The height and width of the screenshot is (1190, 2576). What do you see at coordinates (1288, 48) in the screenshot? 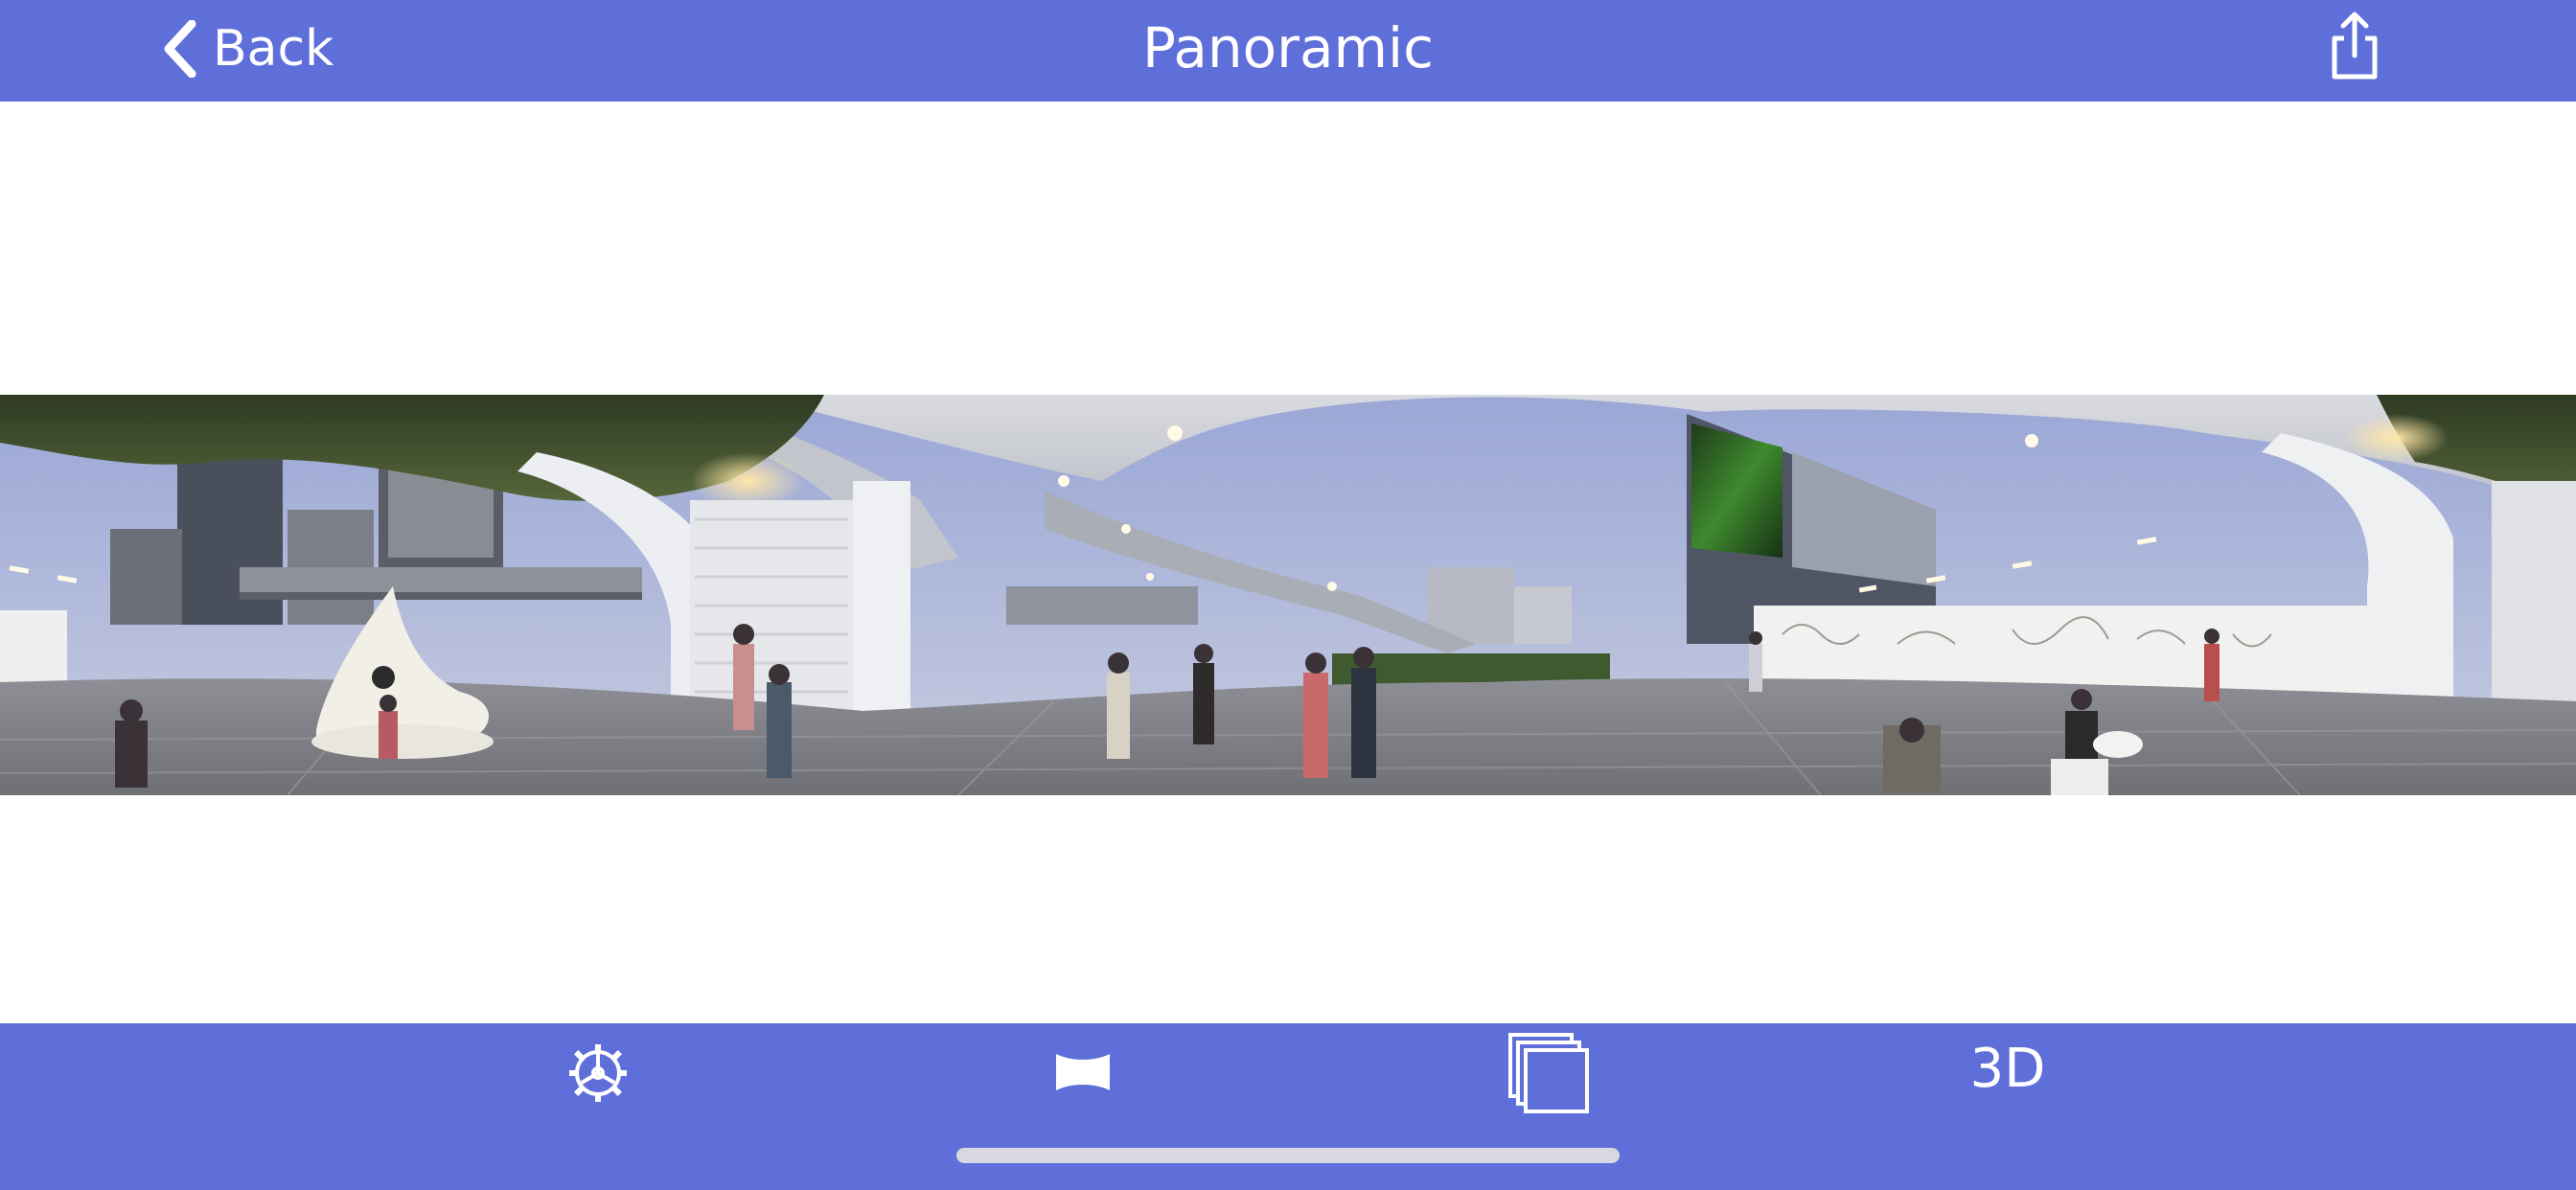
I see `page-title: Panoramic` at bounding box center [1288, 48].